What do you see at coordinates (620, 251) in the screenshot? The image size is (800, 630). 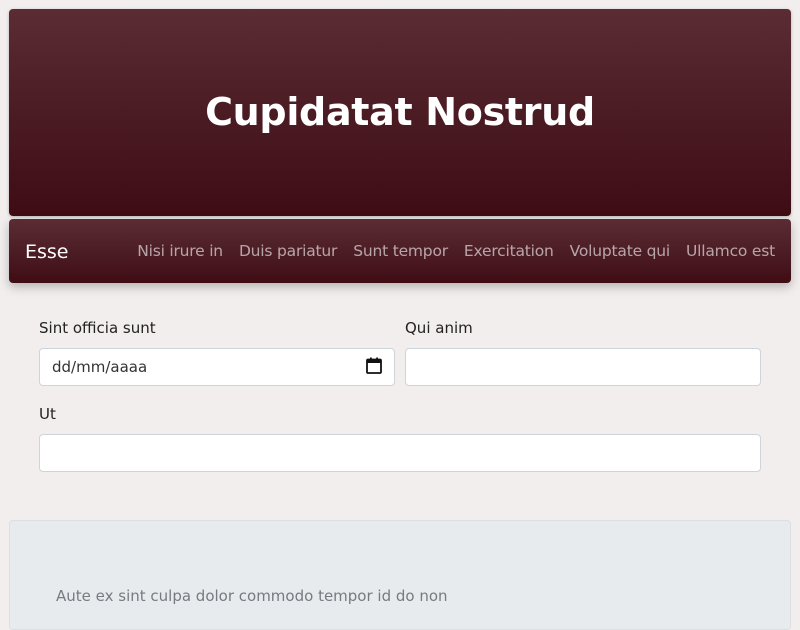 I see `nav-link-5: Voluptate qui` at bounding box center [620, 251].